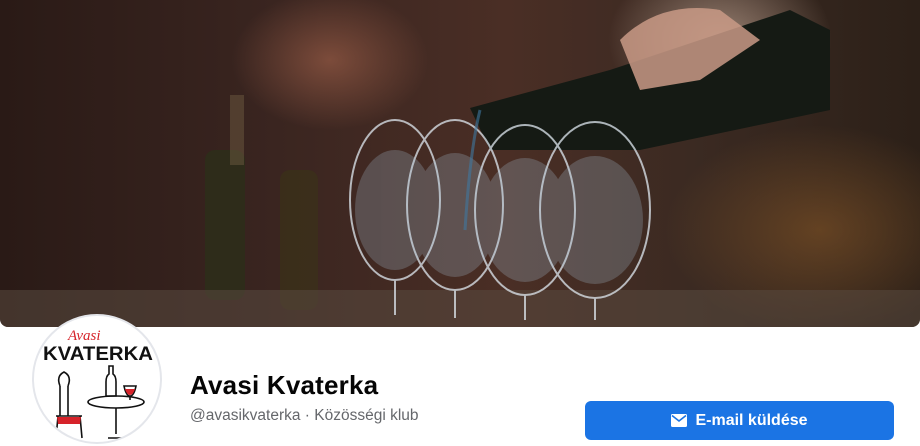 Image resolution: width=920 pixels, height=446 pixels. I want to click on envelope-icon, so click(679, 420).